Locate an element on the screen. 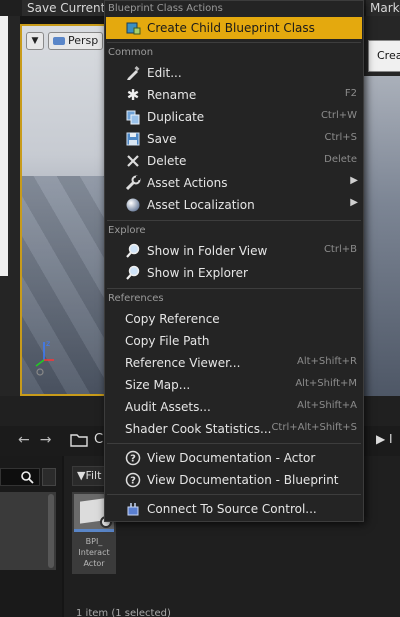 The height and width of the screenshot is (617, 400). reference-viewer-item: Reference Viewer... Alt+Shift+R is located at coordinates (234, 363).